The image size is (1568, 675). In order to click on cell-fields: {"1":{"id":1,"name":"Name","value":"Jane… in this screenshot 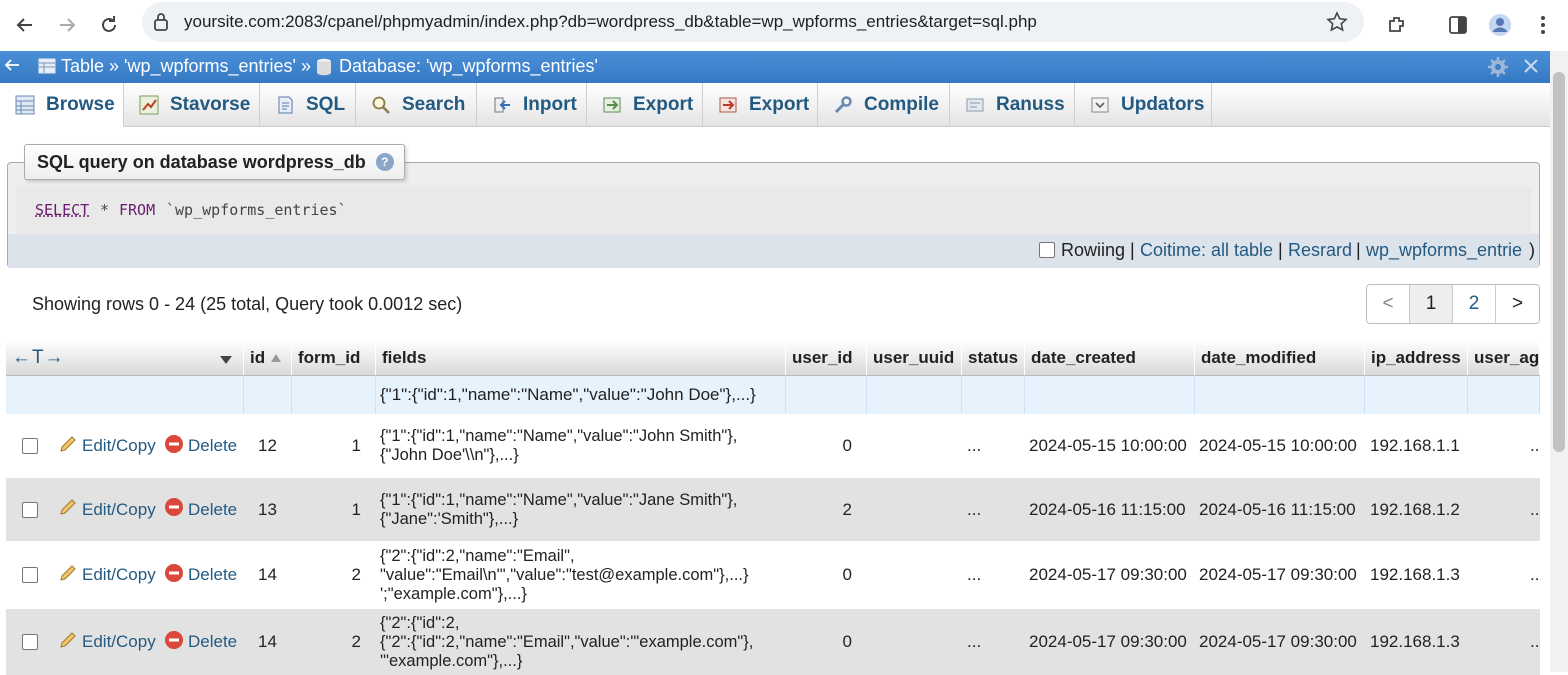, I will do `click(559, 509)`.